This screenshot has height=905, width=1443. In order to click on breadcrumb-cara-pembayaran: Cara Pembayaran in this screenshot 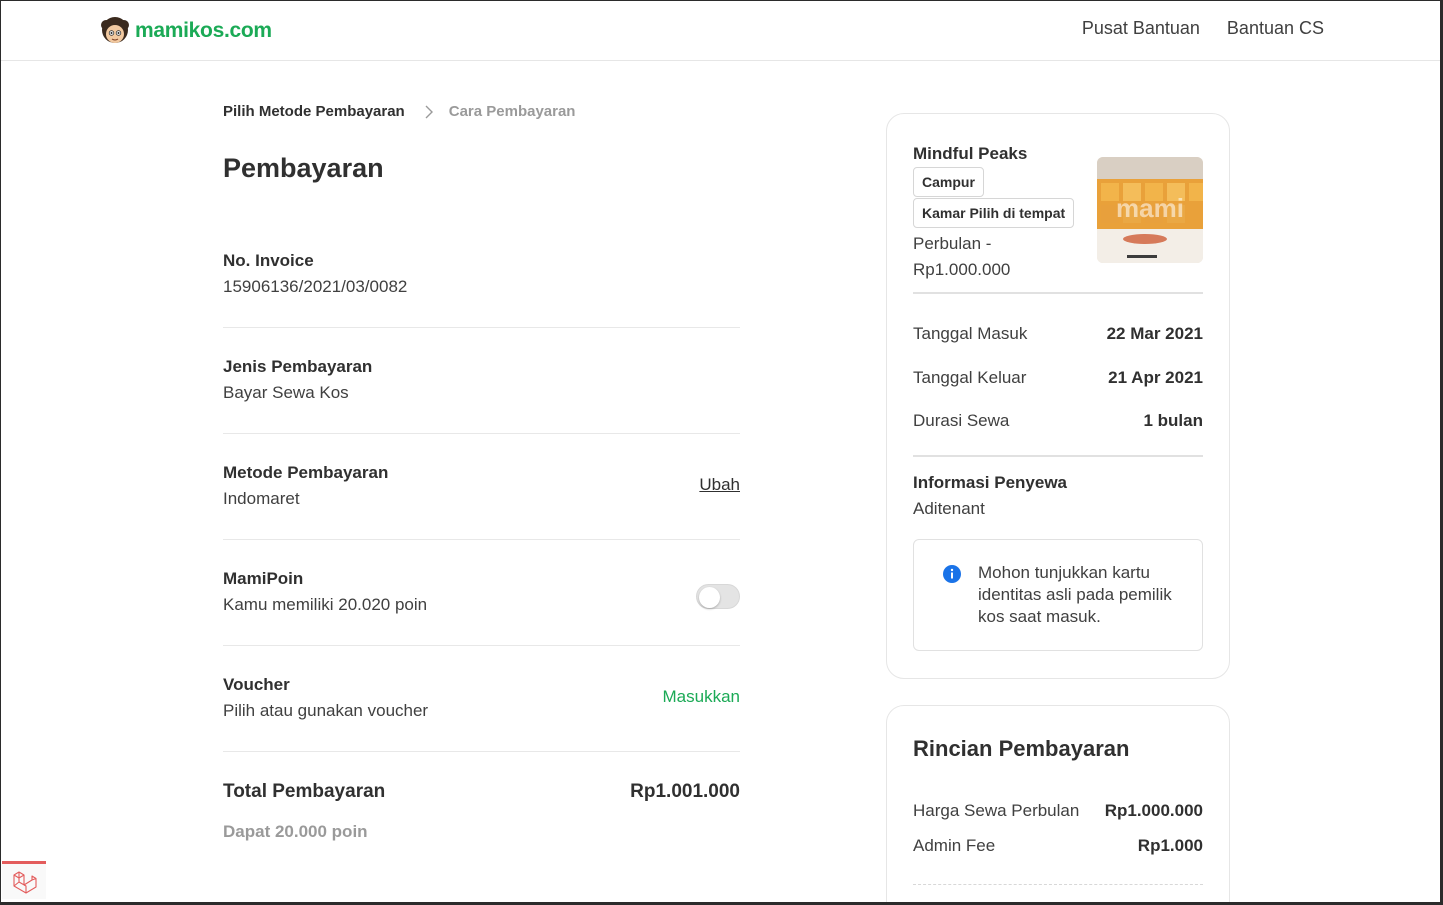, I will do `click(512, 111)`.